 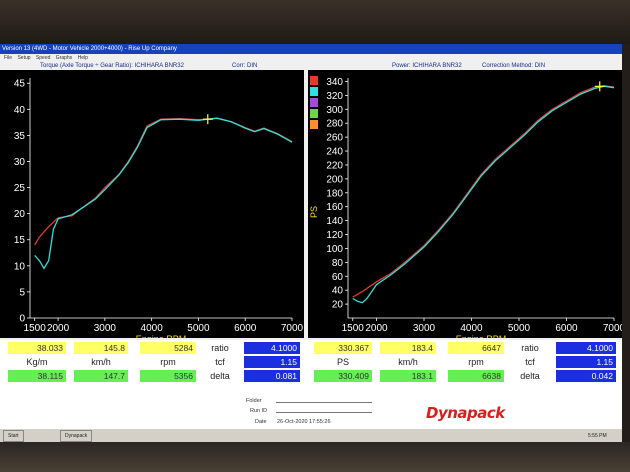 I want to click on run-id-label: Run ID, so click(x=259, y=411).